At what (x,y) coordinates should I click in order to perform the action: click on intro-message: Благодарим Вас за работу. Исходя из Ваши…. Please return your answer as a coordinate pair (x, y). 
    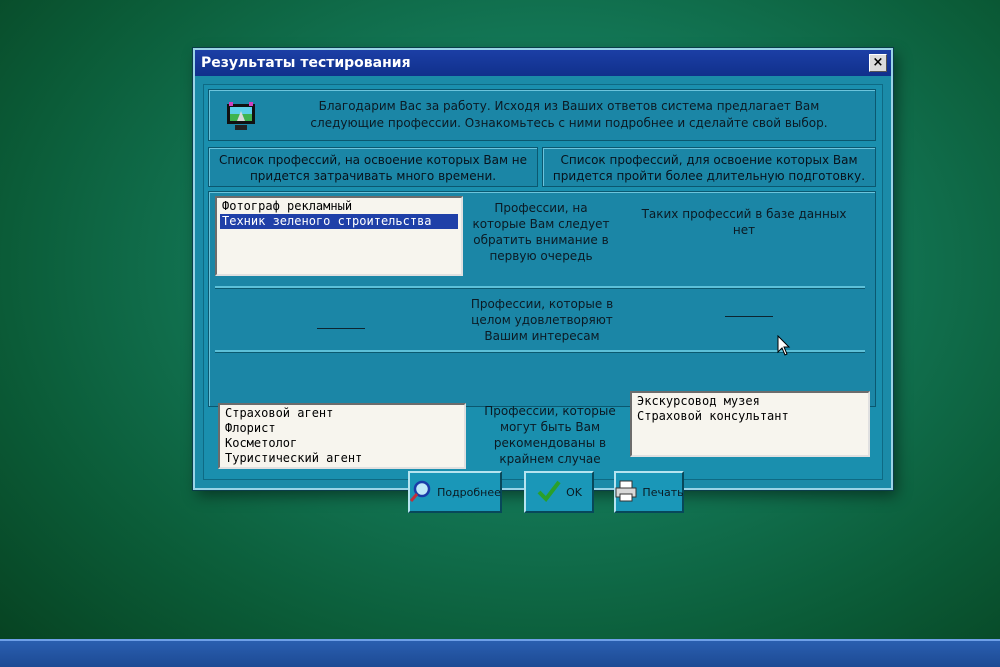
    Looking at the image, I should click on (569, 114).